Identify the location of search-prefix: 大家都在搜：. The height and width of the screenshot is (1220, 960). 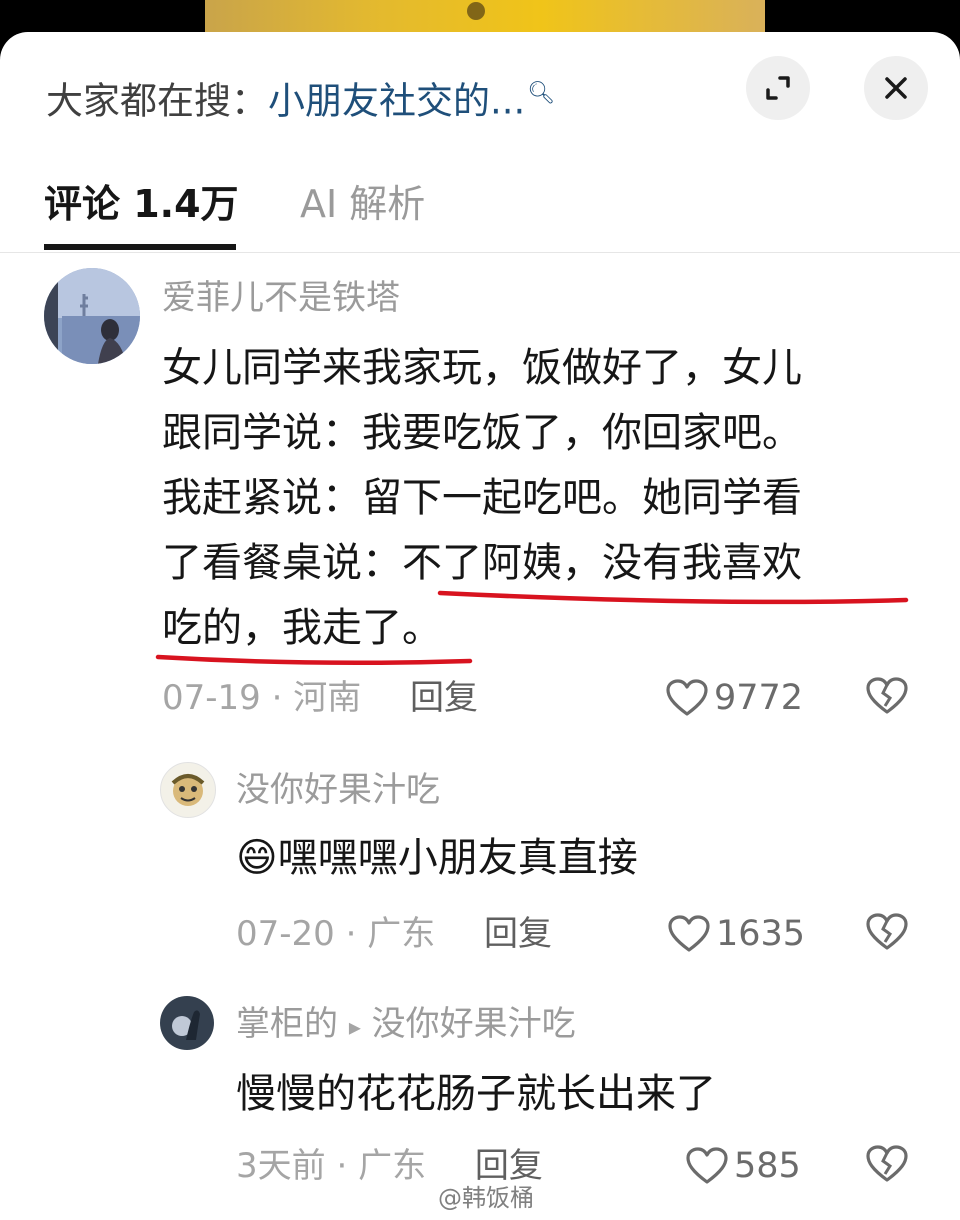
(157, 101).